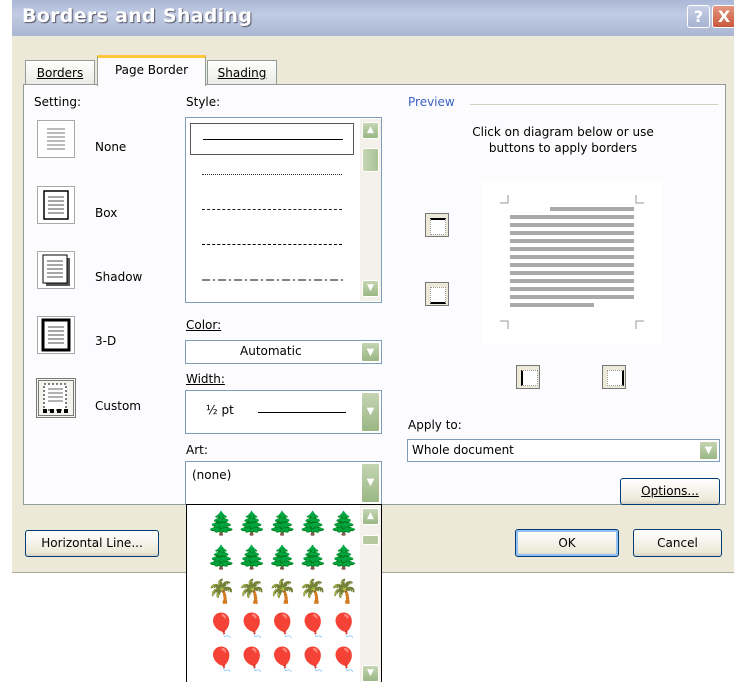 This screenshot has height=682, width=734. I want to click on setting-shadow-graphic, so click(56, 270).